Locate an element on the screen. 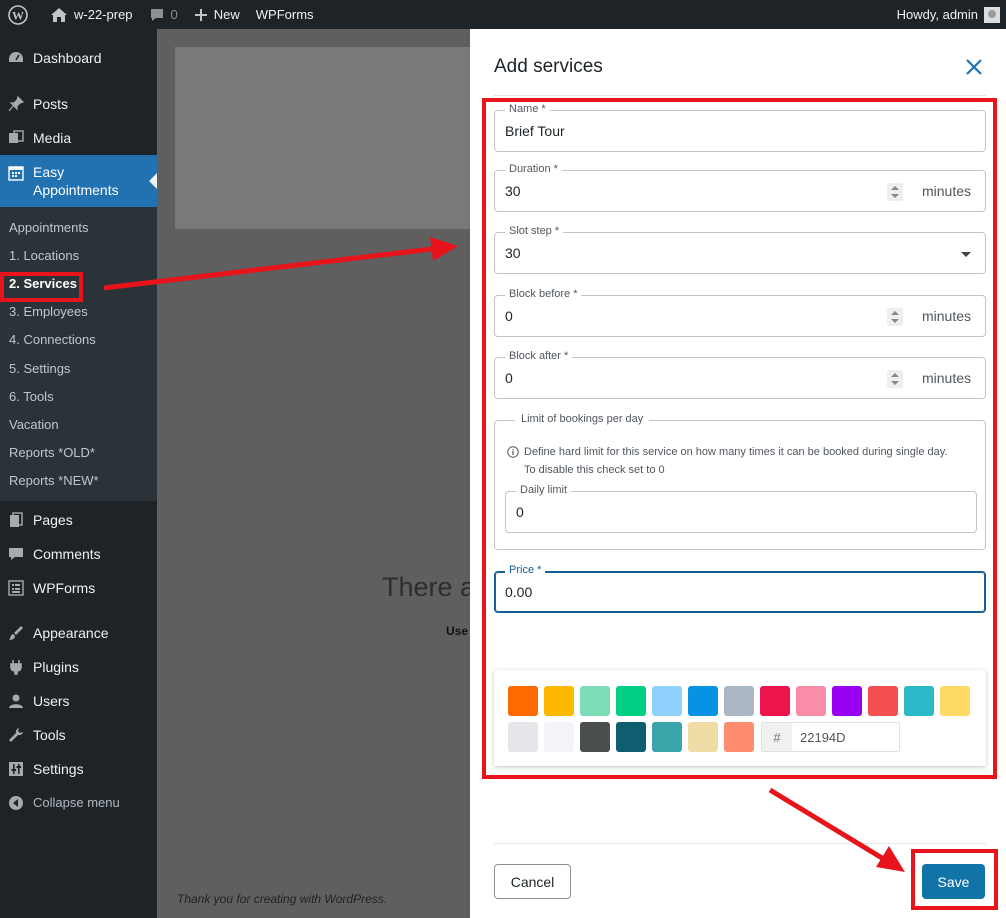 Image resolution: width=1006 pixels, height=918 pixels. submenu-tools: 6. Tools is located at coordinates (78, 396).